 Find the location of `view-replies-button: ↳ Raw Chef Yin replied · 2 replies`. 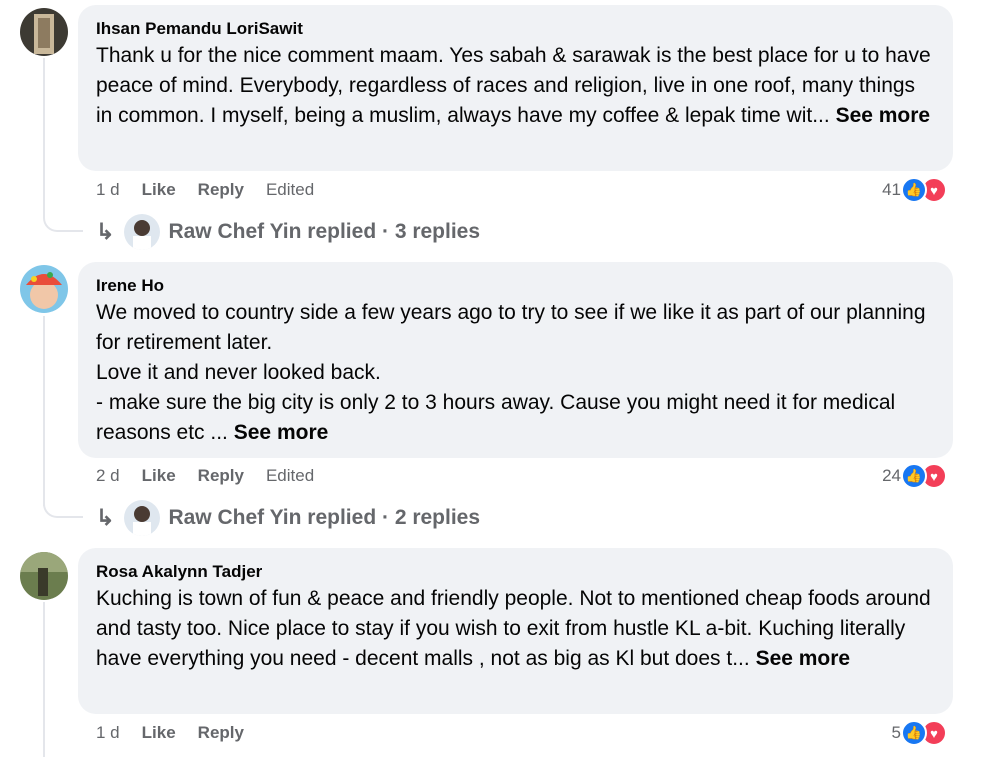

view-replies-button: ↳ Raw Chef Yin replied · 2 replies is located at coordinates (288, 518).